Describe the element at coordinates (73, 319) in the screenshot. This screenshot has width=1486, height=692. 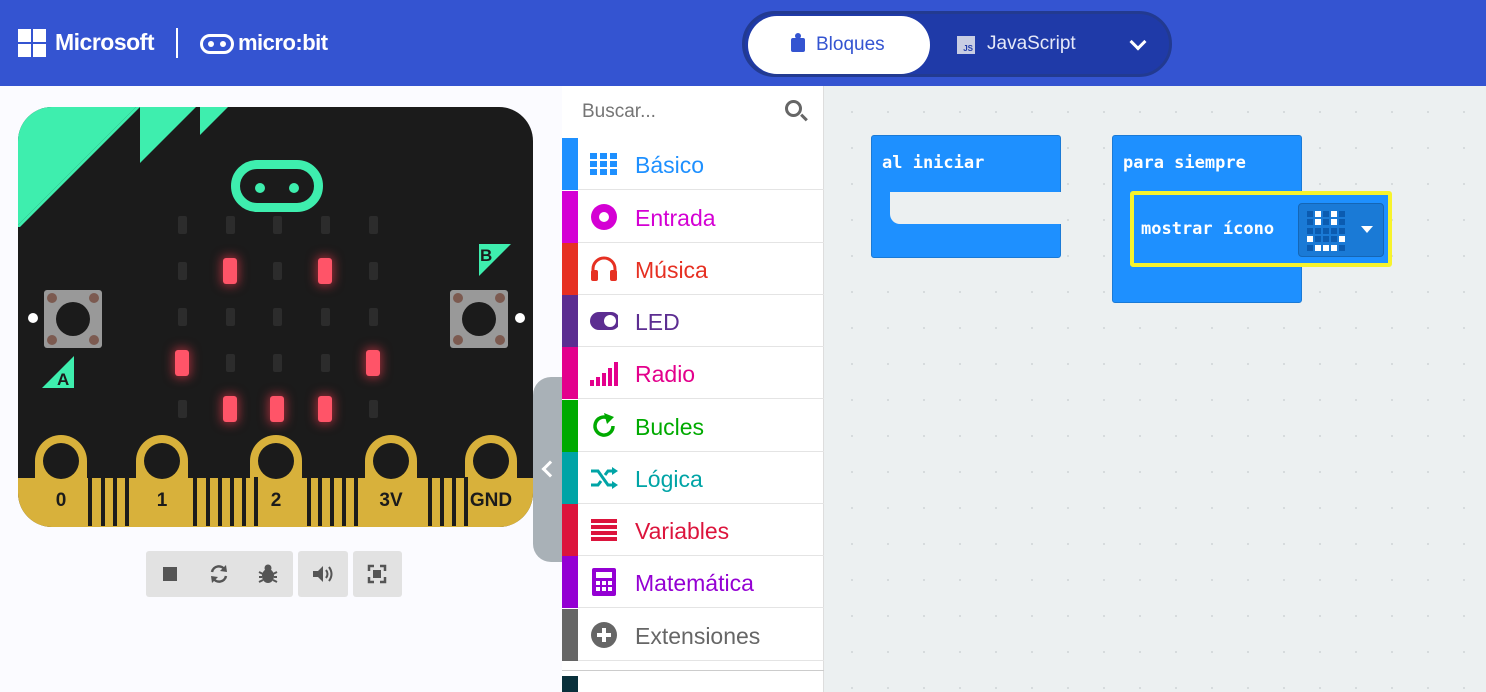
I see `button-a` at that location.